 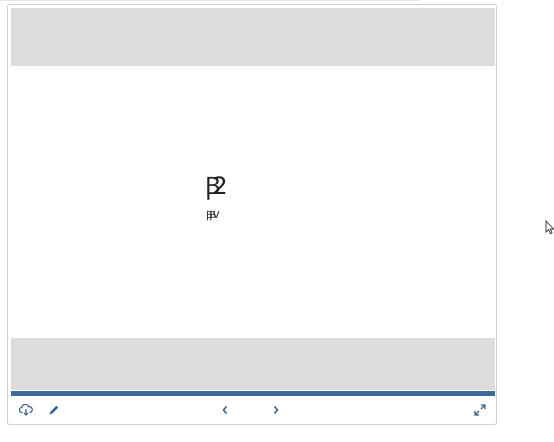 What do you see at coordinates (213, 215) in the screenshot?
I see `slide-subtitle-glyph: ꞴꞴV` at bounding box center [213, 215].